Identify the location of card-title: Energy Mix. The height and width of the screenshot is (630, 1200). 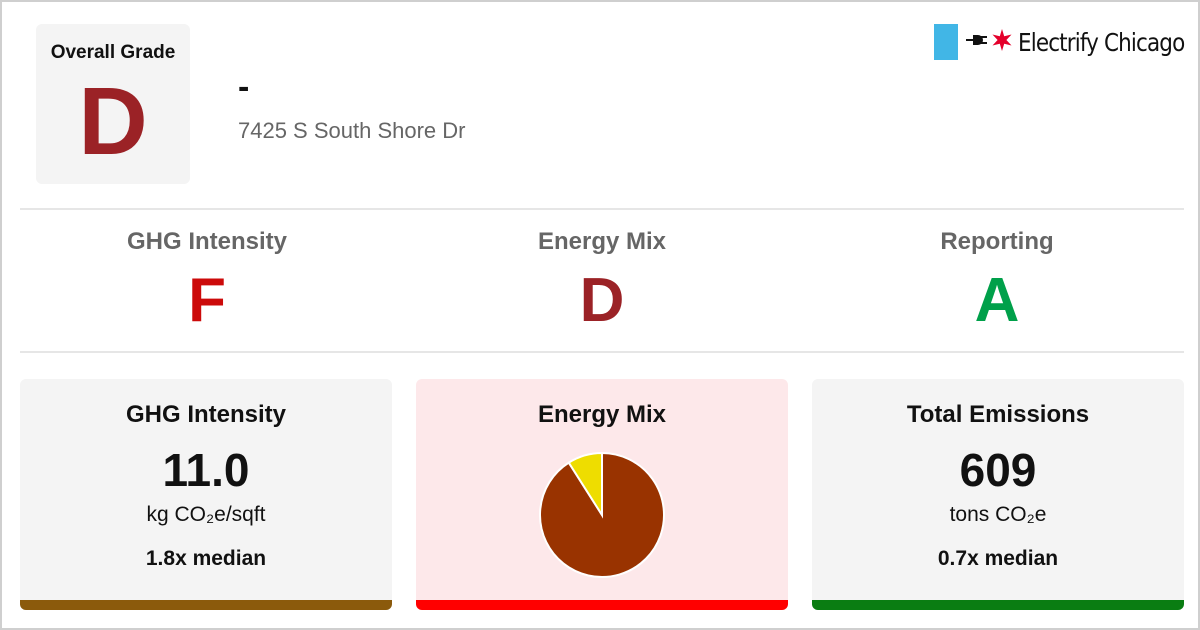
(602, 414).